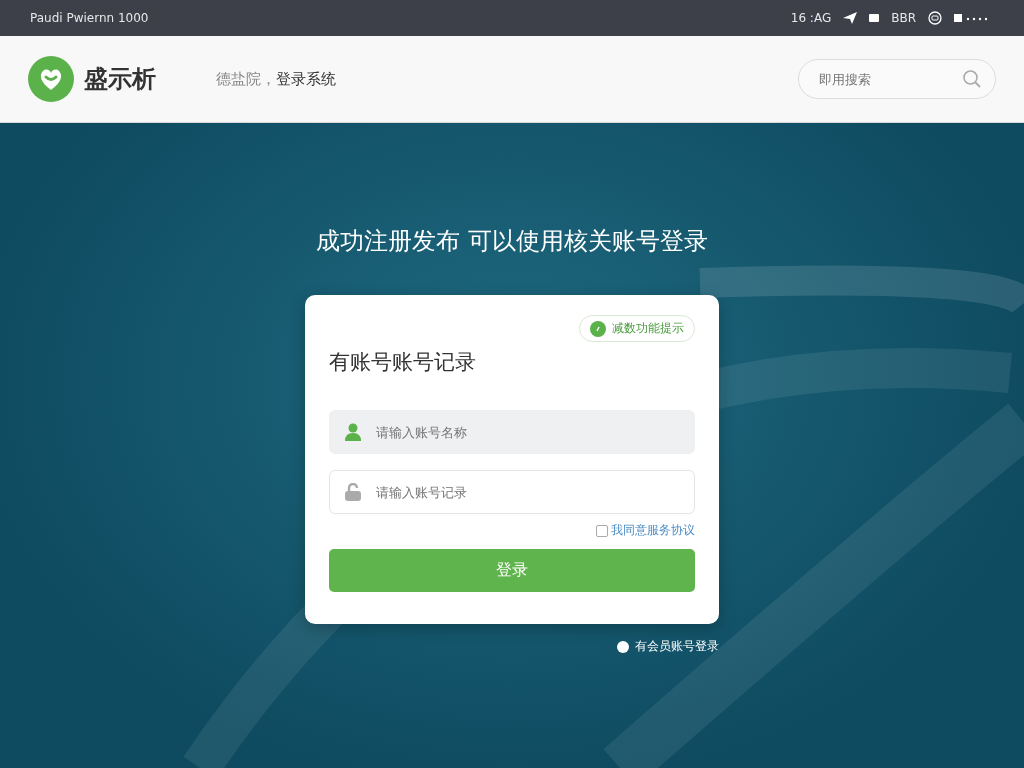 Image resolution: width=1024 pixels, height=768 pixels. Describe the element at coordinates (276, 79) in the screenshot. I see `header-subtitle: 德盐院，登录系统` at that location.